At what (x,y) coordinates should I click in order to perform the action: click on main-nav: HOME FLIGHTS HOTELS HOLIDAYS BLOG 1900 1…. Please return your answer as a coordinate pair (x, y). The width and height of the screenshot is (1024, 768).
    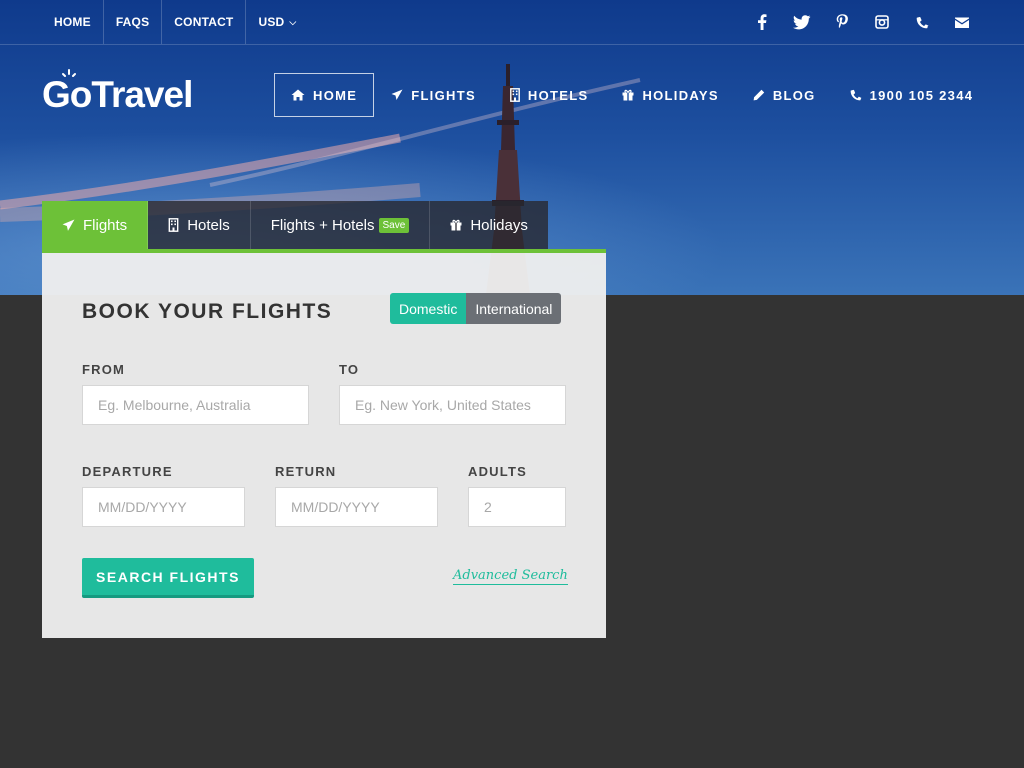
    Looking at the image, I should click on (632, 95).